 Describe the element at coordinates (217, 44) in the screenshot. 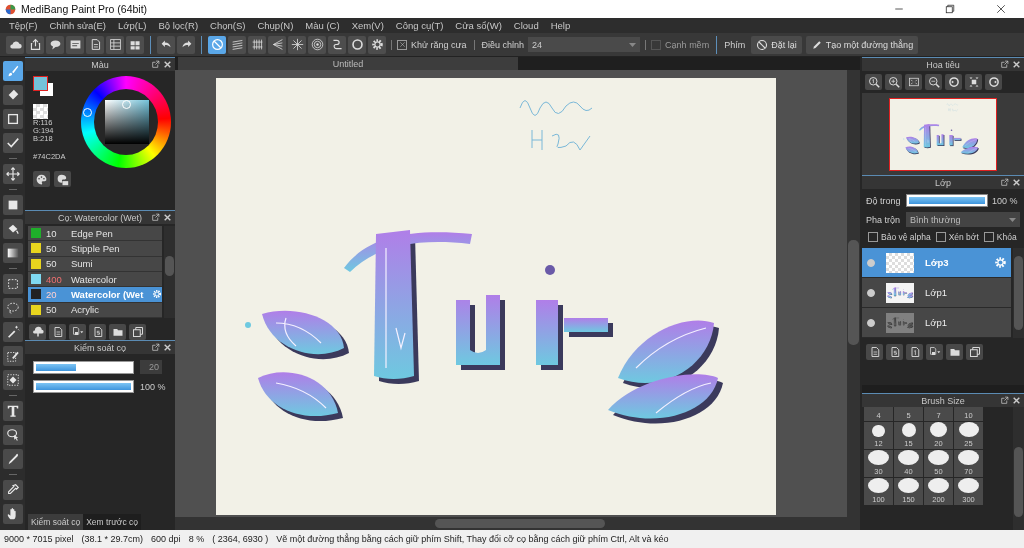

I see `no-snap-snap-button` at that location.